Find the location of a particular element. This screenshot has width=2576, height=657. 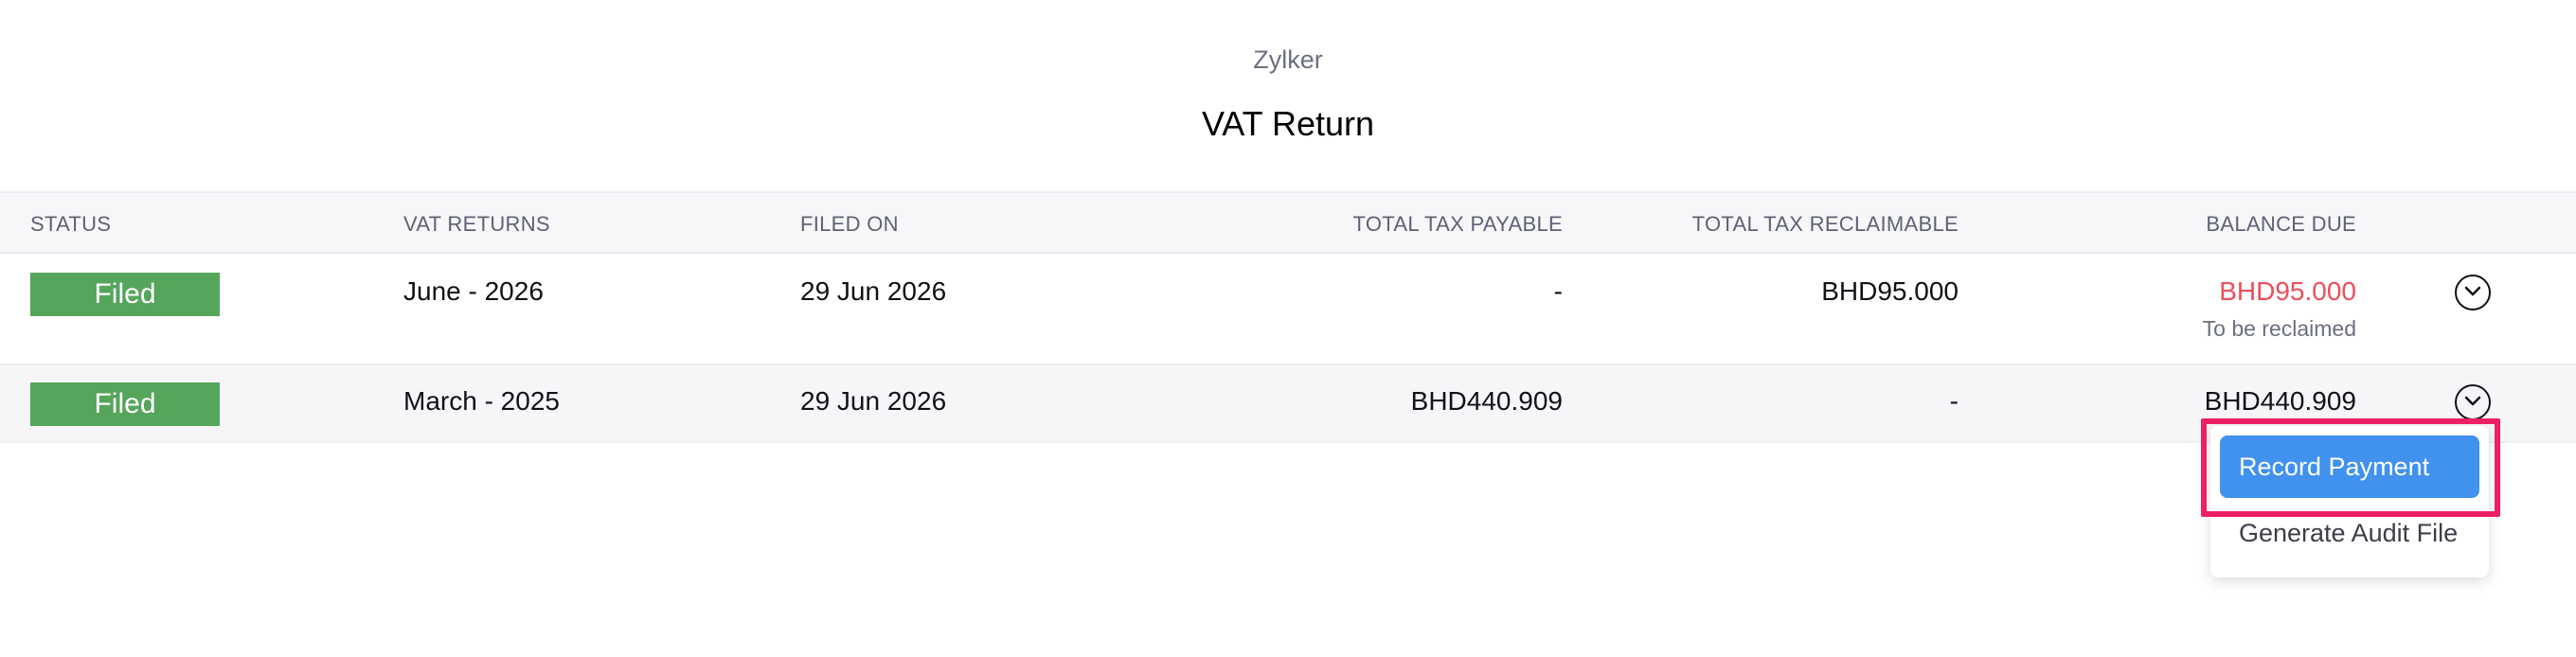

column-header-filed-on: FILED ON is located at coordinates (849, 224).